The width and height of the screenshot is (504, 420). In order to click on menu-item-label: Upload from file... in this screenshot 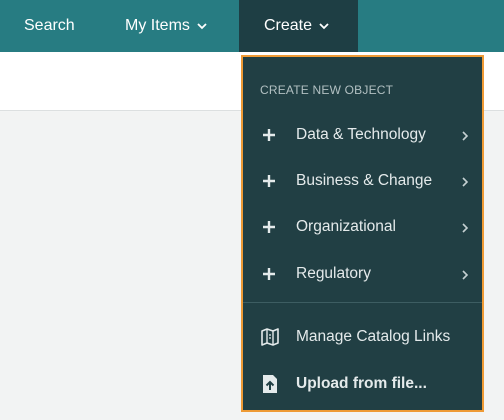, I will do `click(361, 383)`.